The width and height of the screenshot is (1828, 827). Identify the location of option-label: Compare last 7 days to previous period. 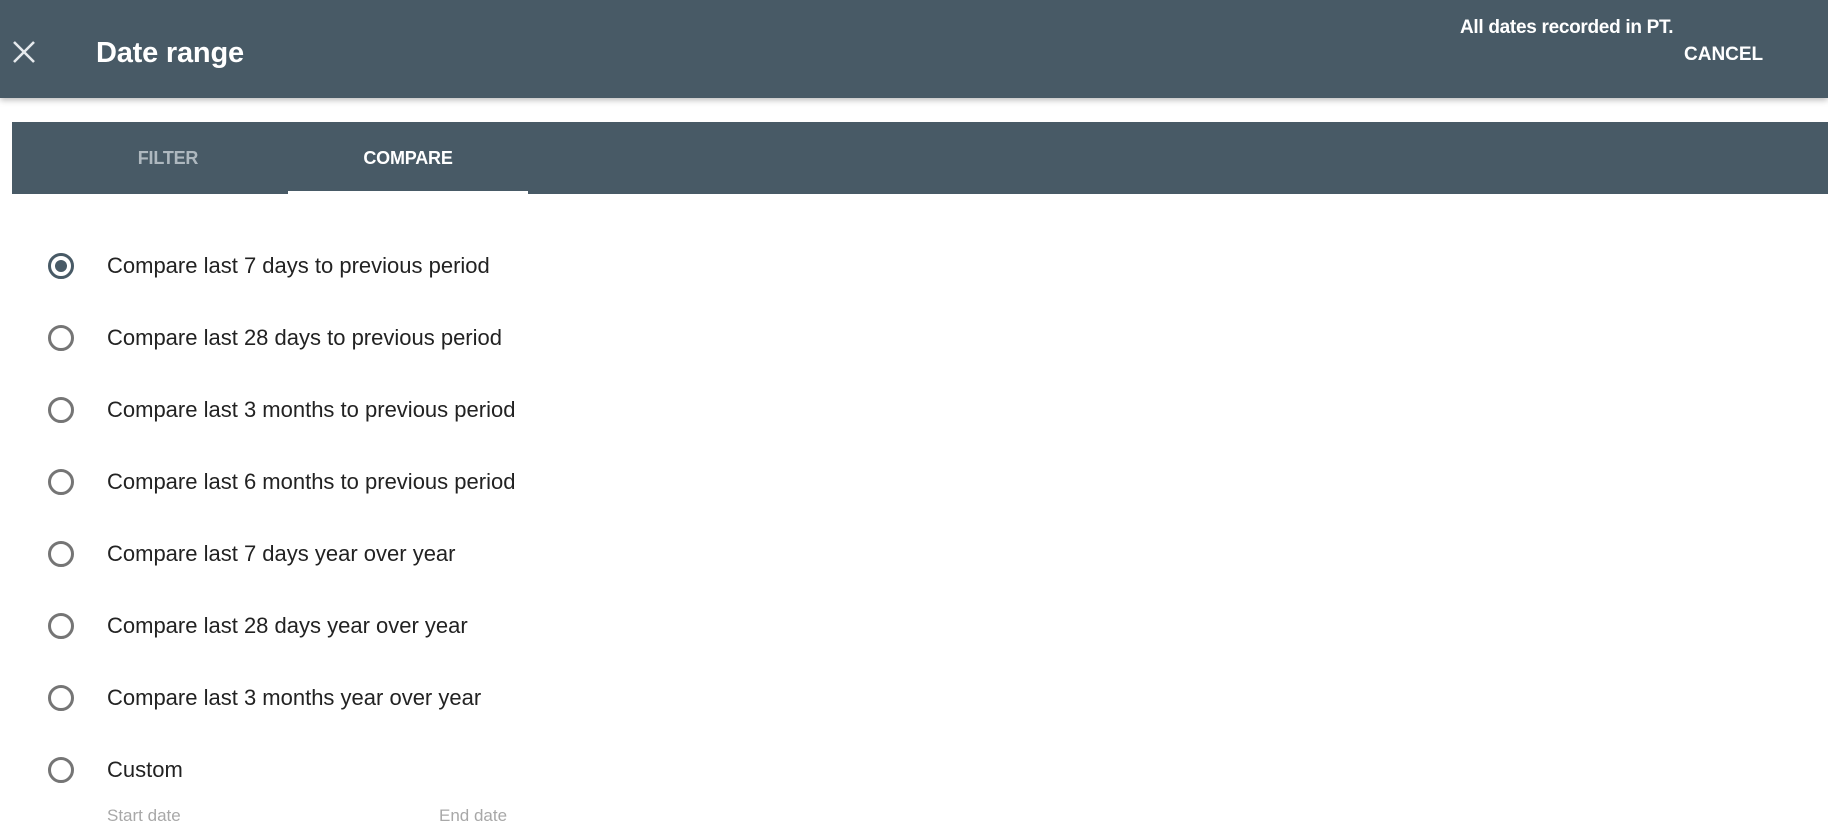
(298, 265).